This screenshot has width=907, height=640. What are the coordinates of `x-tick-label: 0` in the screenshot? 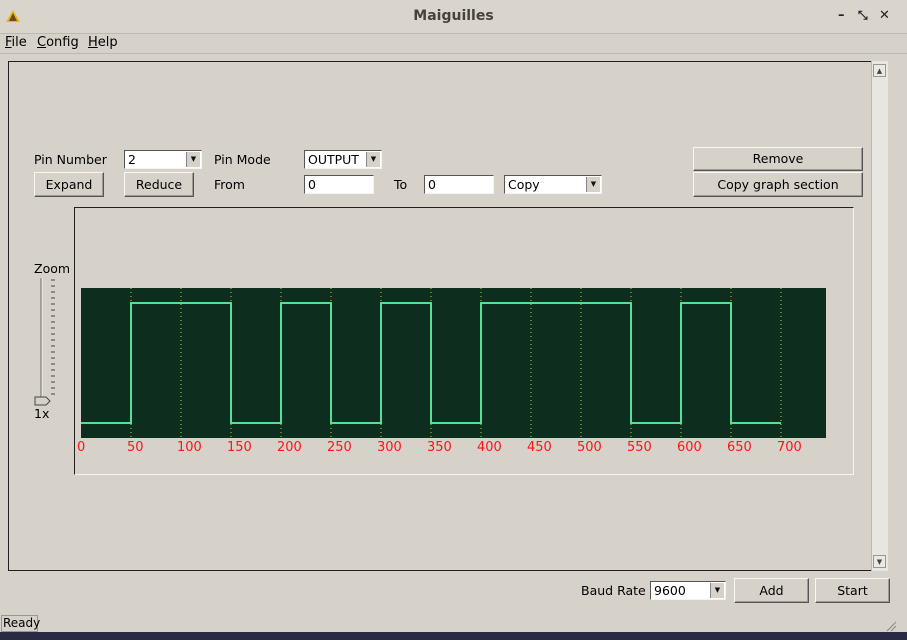 It's located at (81, 447).